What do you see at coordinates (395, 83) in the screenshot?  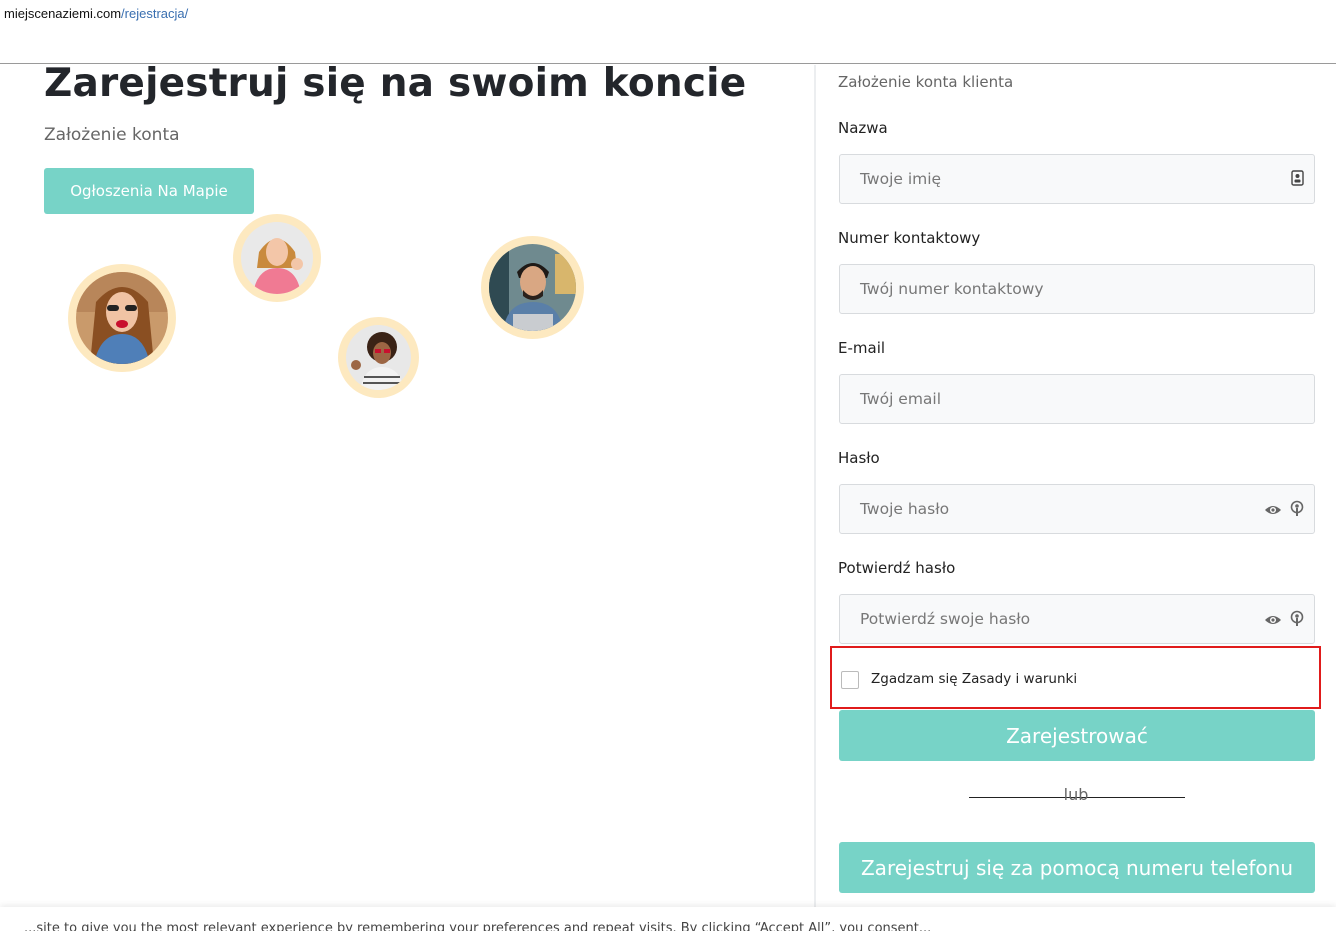 I see `page-title: Zarejestruj się na swoim koncie` at bounding box center [395, 83].